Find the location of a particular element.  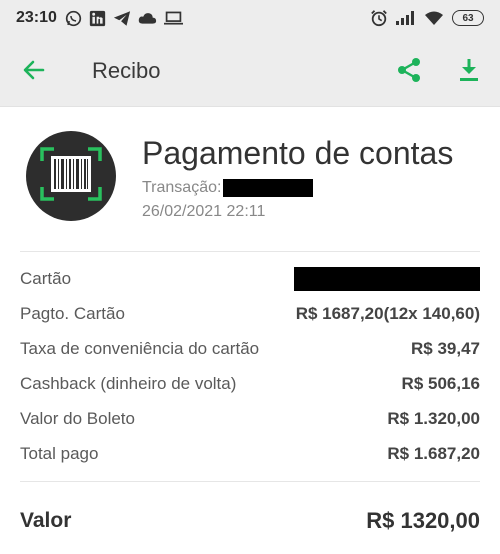

detail-row-cashback: Cashback (dinheiro de volta) R$ 506,16 is located at coordinates (250, 384).